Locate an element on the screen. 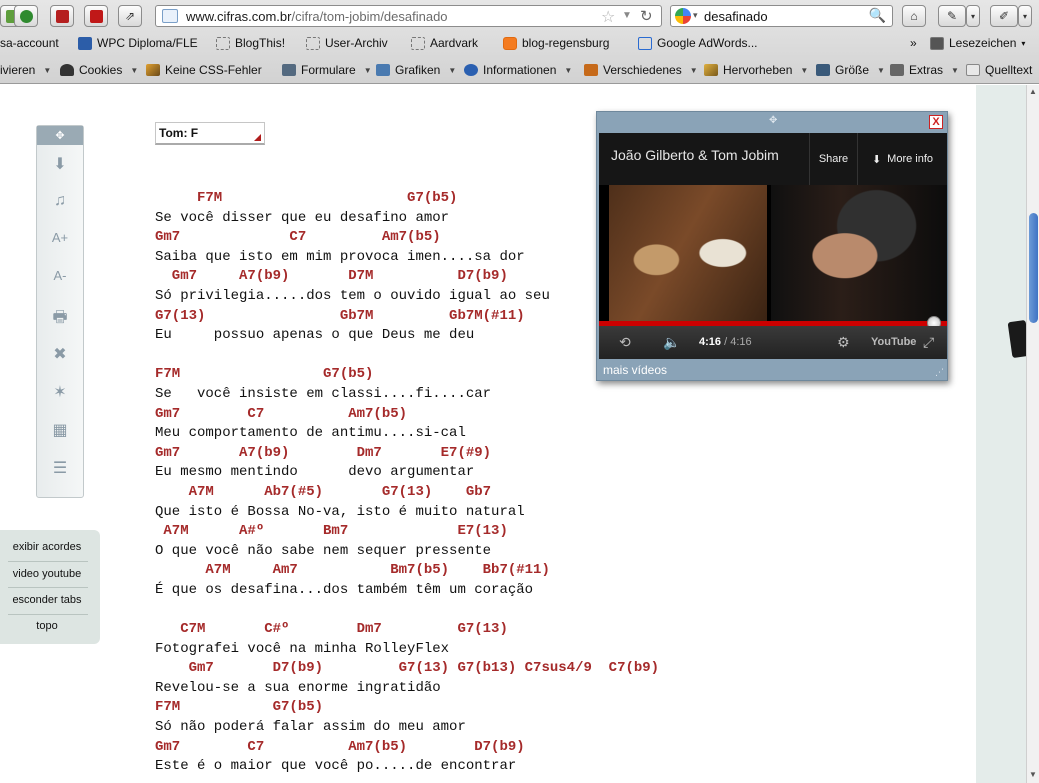 The height and width of the screenshot is (783, 1039). link-exibir-acordes: exibir acordes is located at coordinates (47, 547).